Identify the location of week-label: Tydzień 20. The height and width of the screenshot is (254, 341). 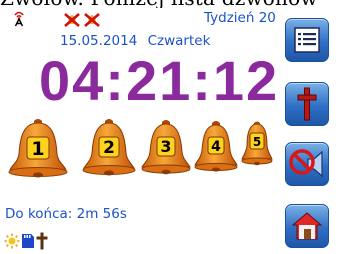
(240, 18).